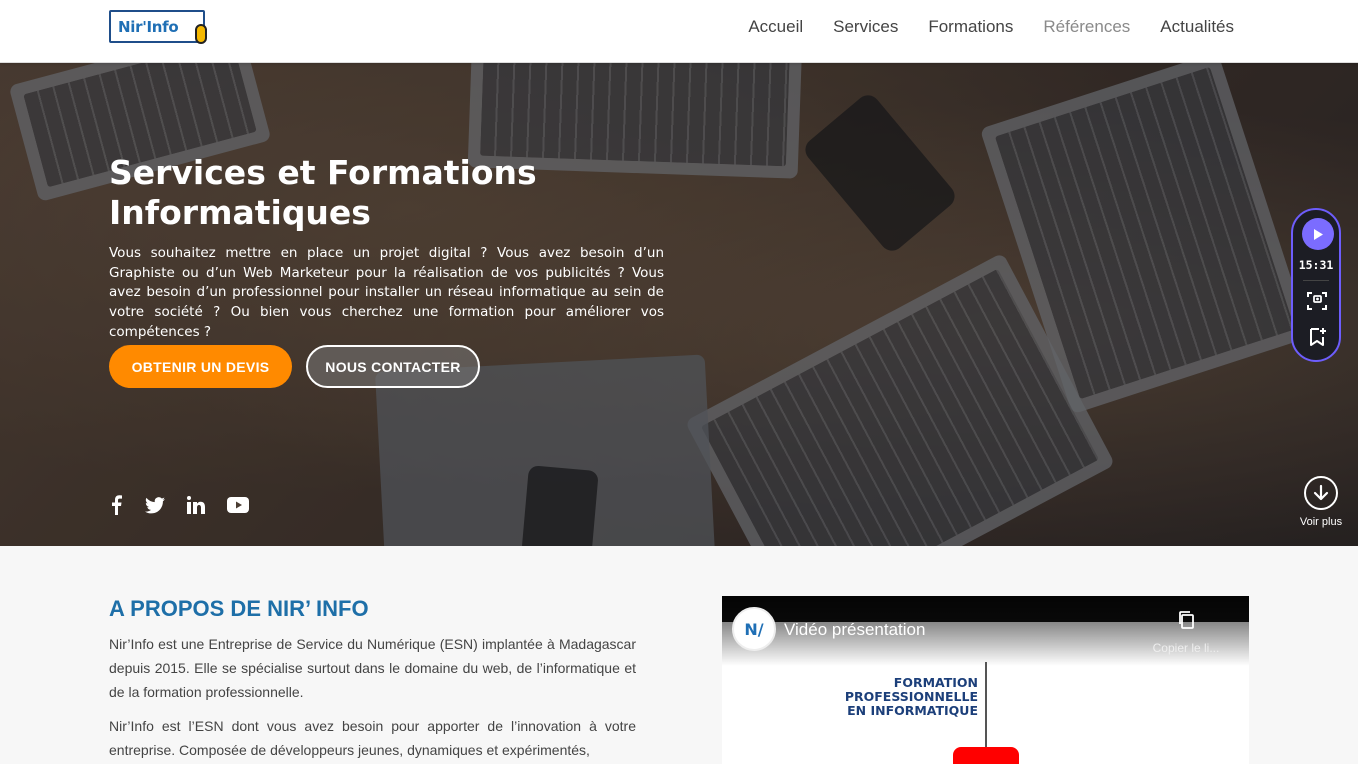 The width and height of the screenshot is (1358, 764). I want to click on recorder-widget: 15:31, so click(1316, 285).